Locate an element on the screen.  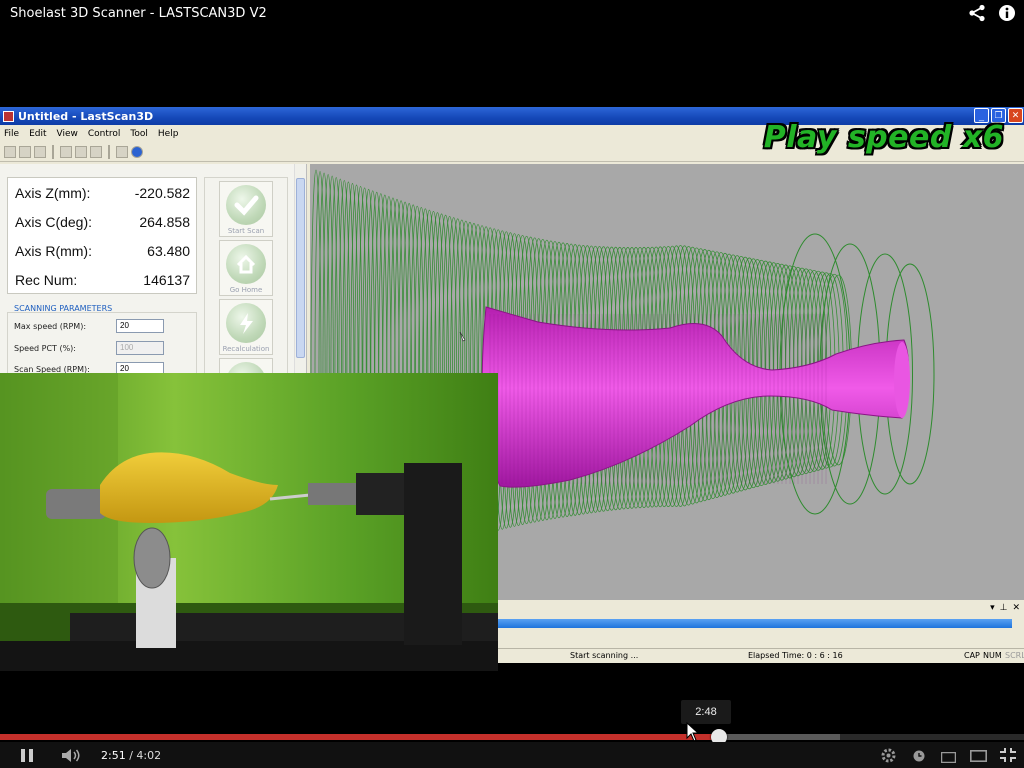
axis-label: Axis C(deg): is located at coordinates (54, 221).